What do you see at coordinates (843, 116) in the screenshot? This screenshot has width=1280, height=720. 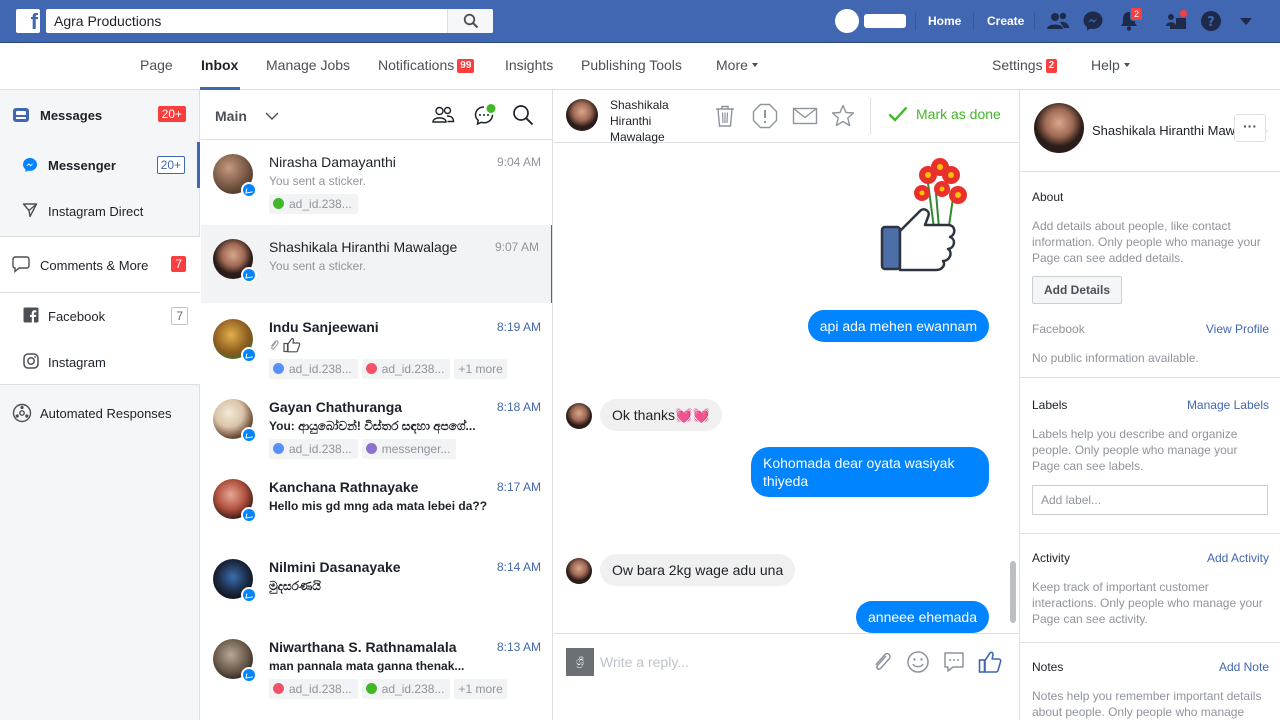 I see `star-icon` at bounding box center [843, 116].